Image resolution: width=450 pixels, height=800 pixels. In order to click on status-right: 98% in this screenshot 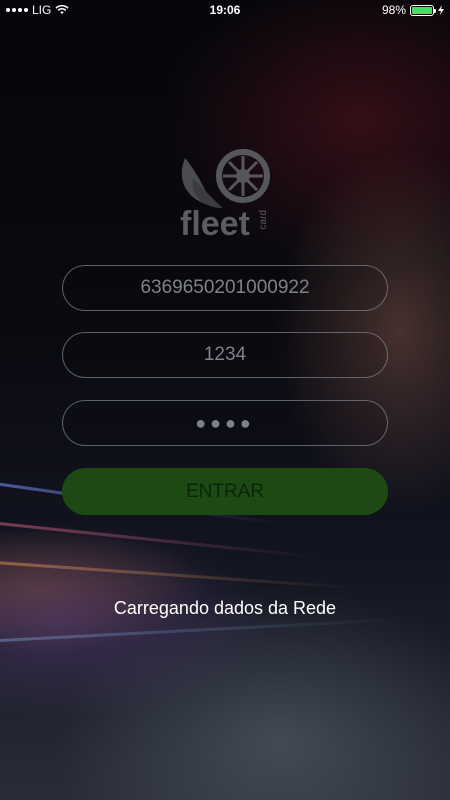, I will do `click(413, 10)`.